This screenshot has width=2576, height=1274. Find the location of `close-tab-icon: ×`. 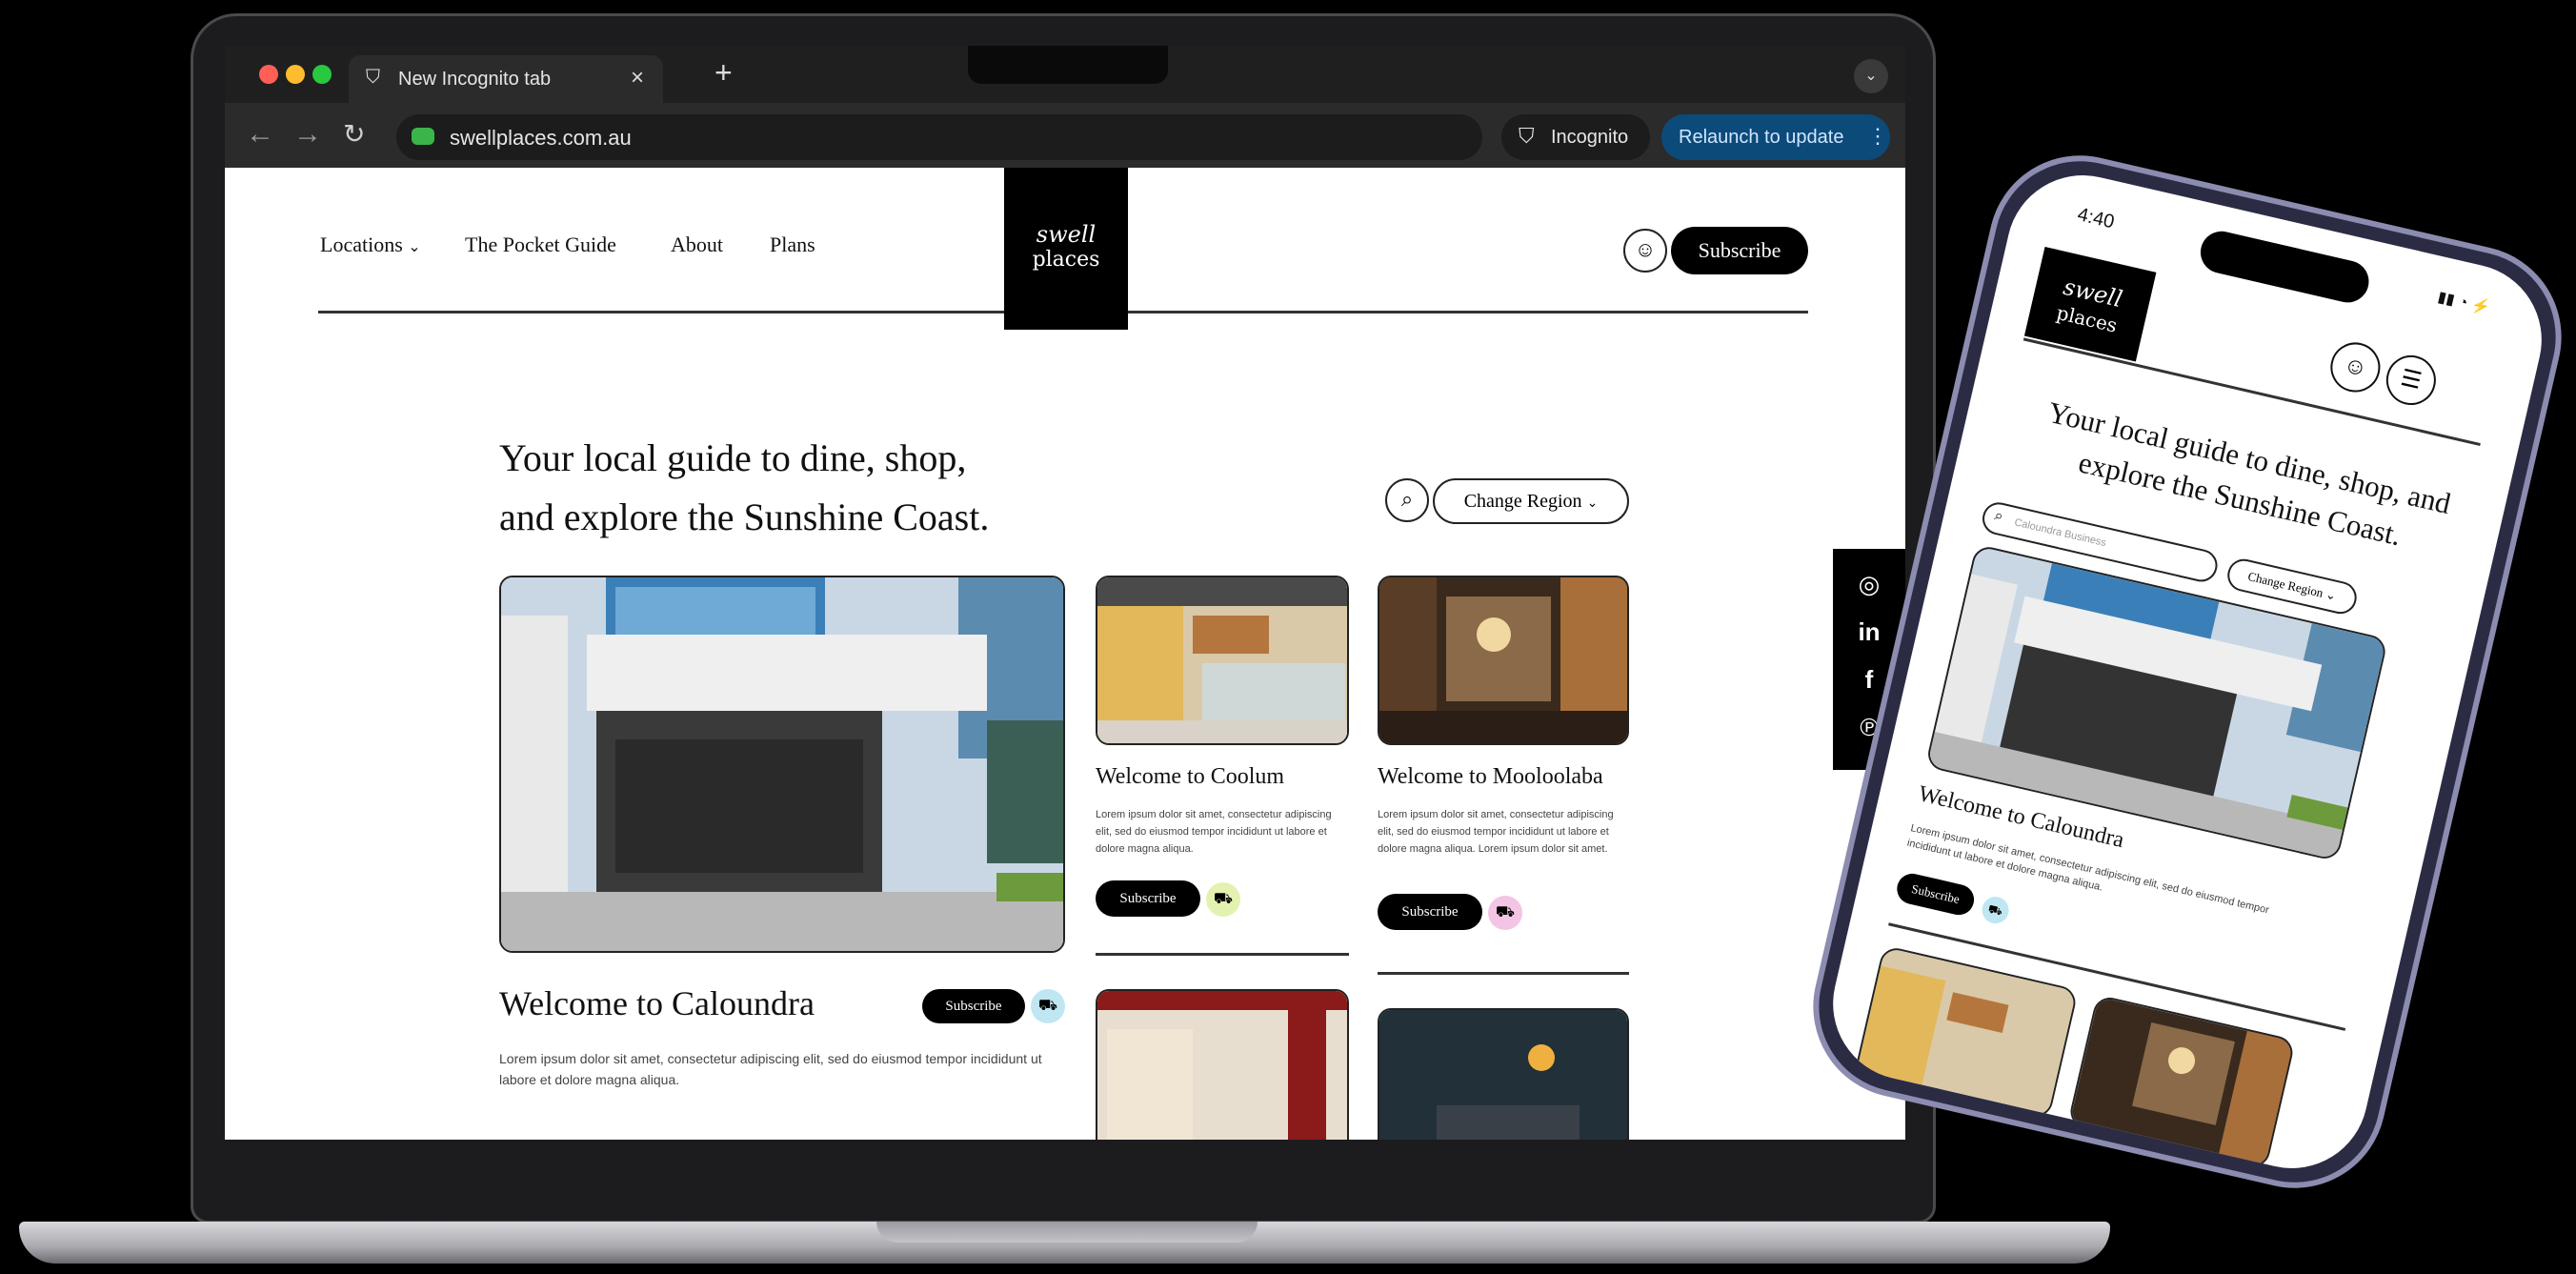

close-tab-icon: × is located at coordinates (638, 78).